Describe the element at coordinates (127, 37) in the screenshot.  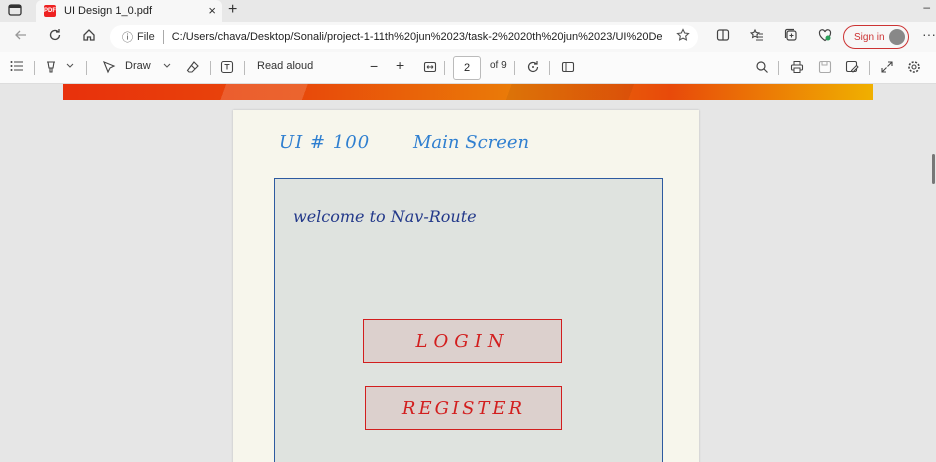
I see `info-icon: ⓘ` at that location.